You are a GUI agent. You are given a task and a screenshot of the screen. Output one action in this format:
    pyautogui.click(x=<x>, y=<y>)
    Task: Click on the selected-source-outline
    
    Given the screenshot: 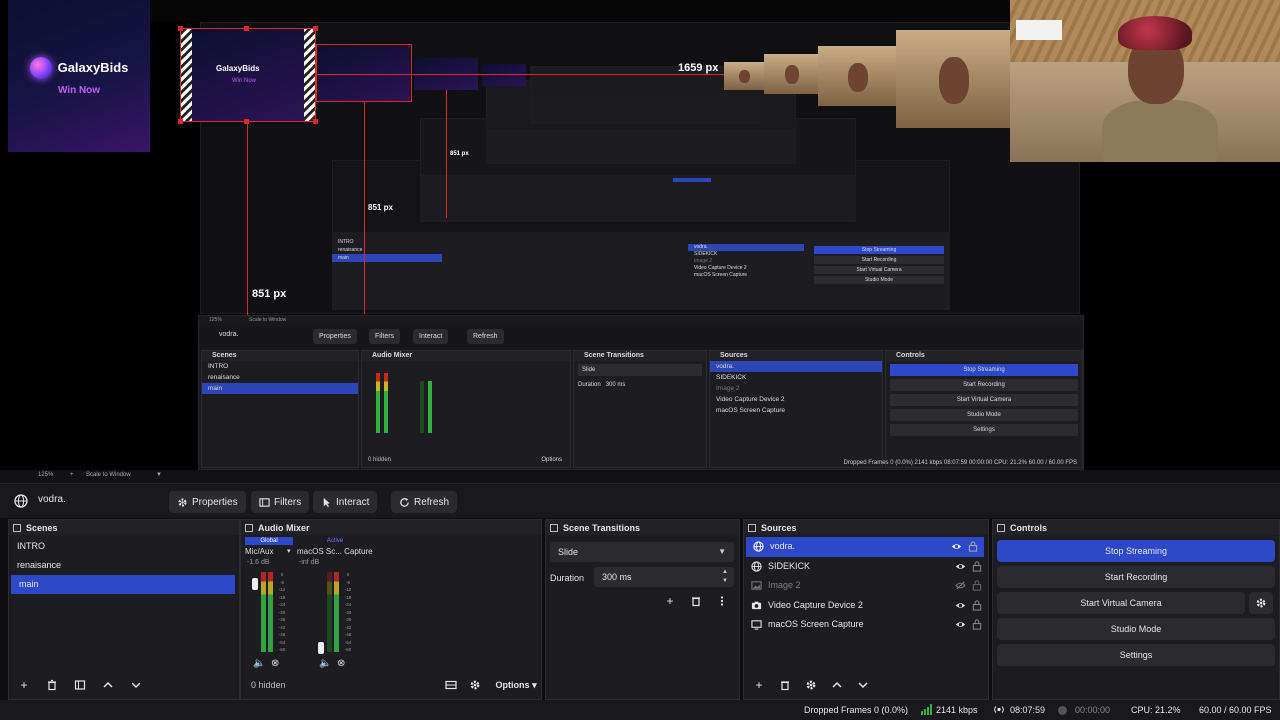 What is the action you would take?
    pyautogui.click(x=248, y=75)
    